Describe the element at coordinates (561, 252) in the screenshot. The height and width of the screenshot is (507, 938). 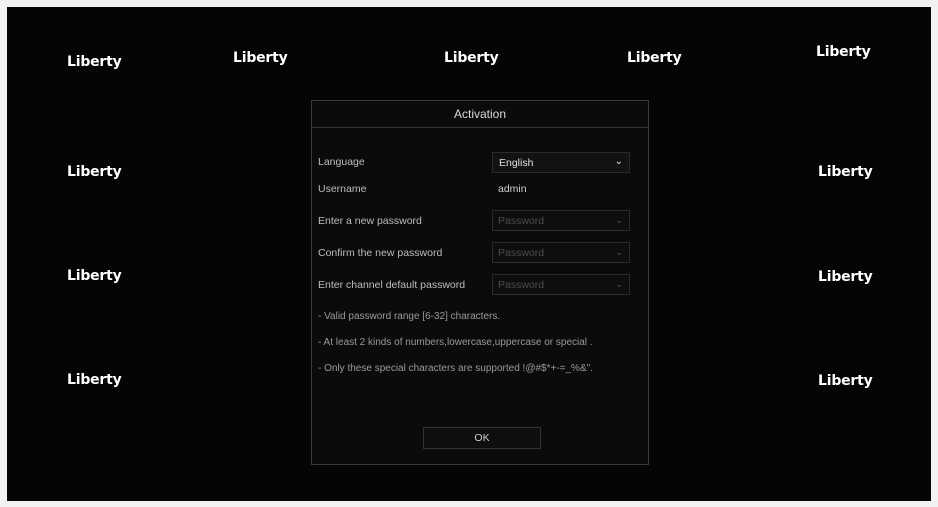
I see `confirm-password-field: Password ⌄` at that location.